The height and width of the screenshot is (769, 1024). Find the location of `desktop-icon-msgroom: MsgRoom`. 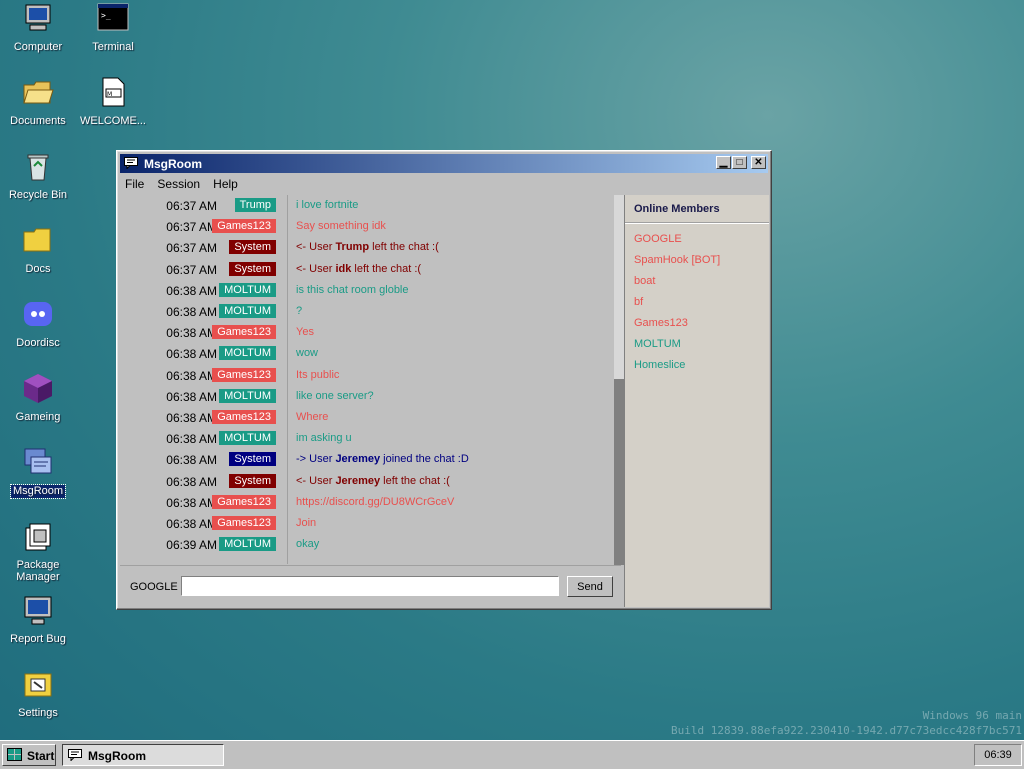

desktop-icon-msgroom: MsgRoom is located at coordinates (38, 472).